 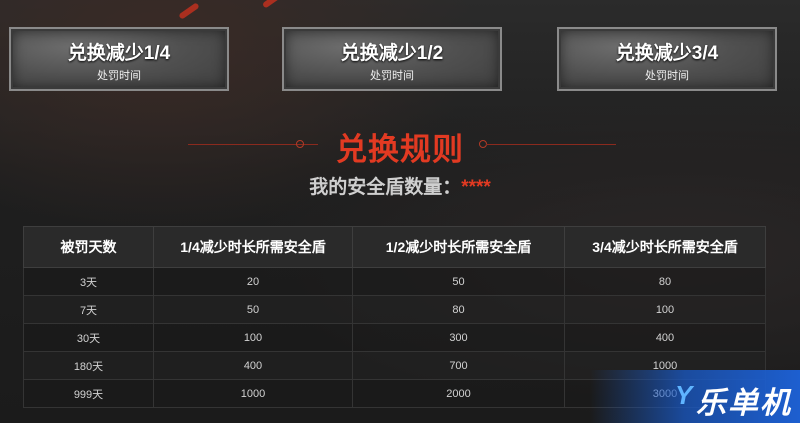 What do you see at coordinates (667, 53) in the screenshot?
I see `button-label: 兑换减少3/4` at bounding box center [667, 53].